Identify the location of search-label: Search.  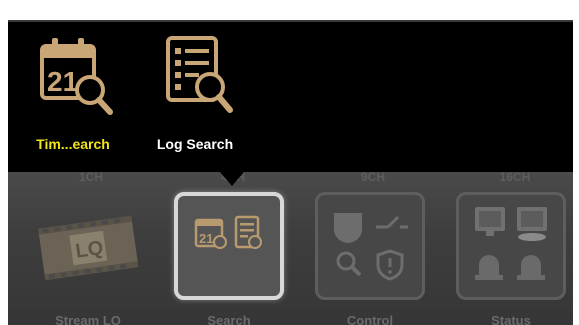
(229, 319).